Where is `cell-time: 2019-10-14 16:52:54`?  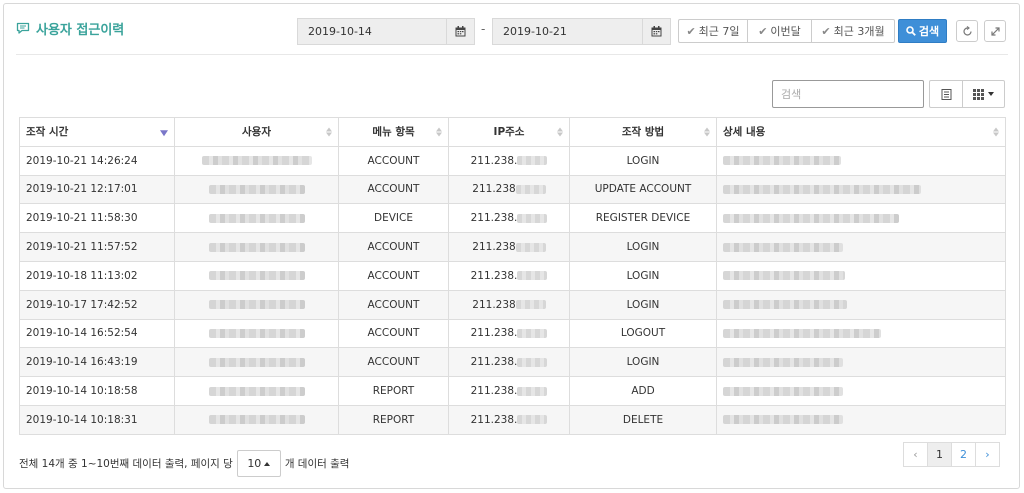 cell-time: 2019-10-14 16:52:54 is located at coordinates (97, 333).